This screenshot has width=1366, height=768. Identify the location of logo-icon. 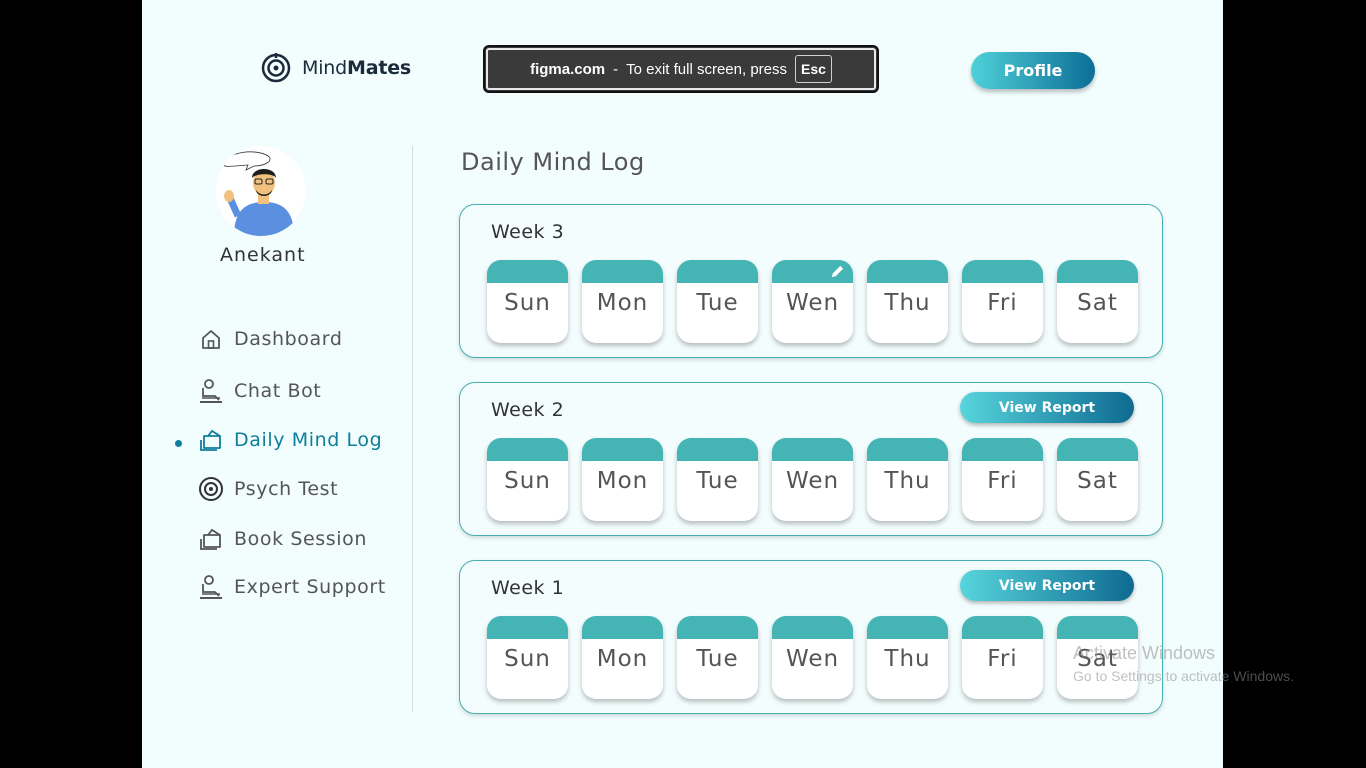
(276, 68).